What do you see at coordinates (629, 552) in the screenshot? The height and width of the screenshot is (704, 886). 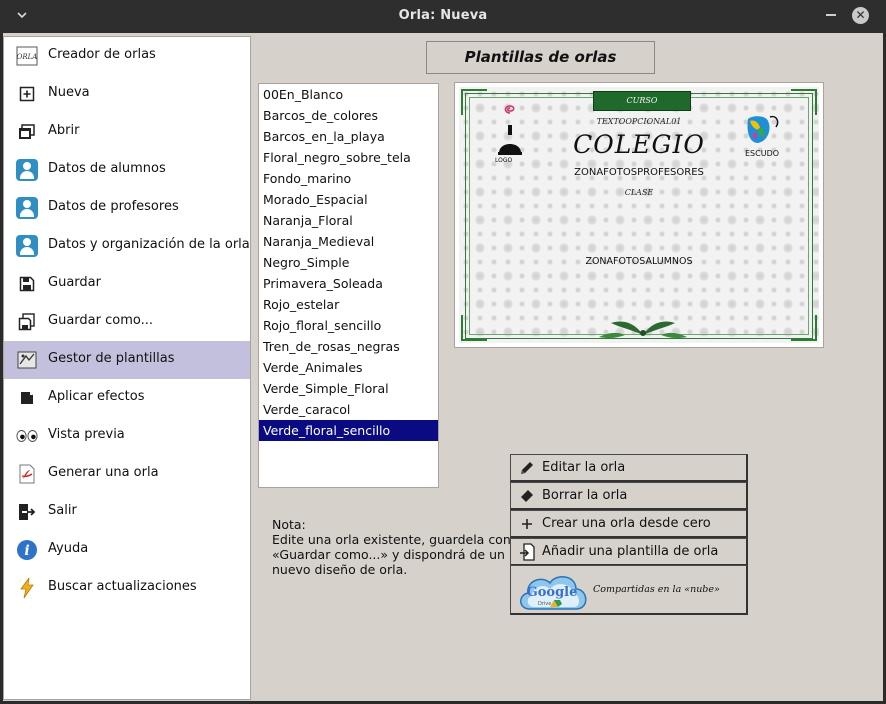 I see `add-template-button: Añadir una plantilla de orla` at bounding box center [629, 552].